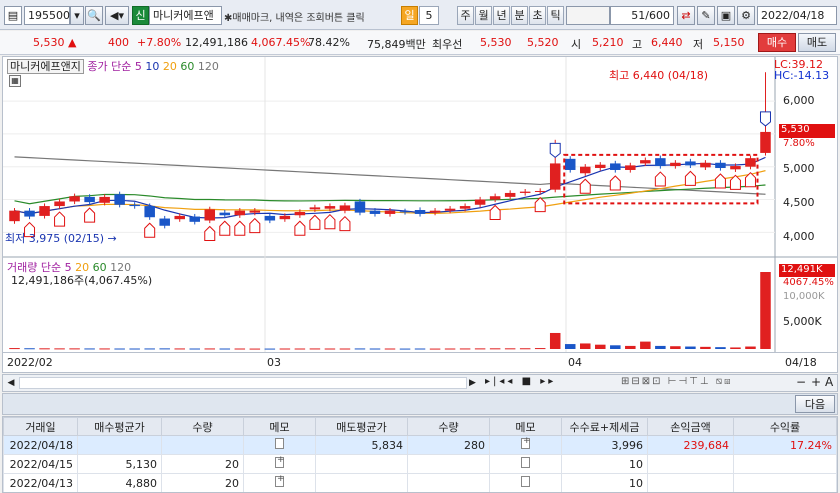 Image resolution: width=840 pixels, height=493 pixels. What do you see at coordinates (429, 15) in the screenshot?
I see `period-day-count: 5` at bounding box center [429, 15].